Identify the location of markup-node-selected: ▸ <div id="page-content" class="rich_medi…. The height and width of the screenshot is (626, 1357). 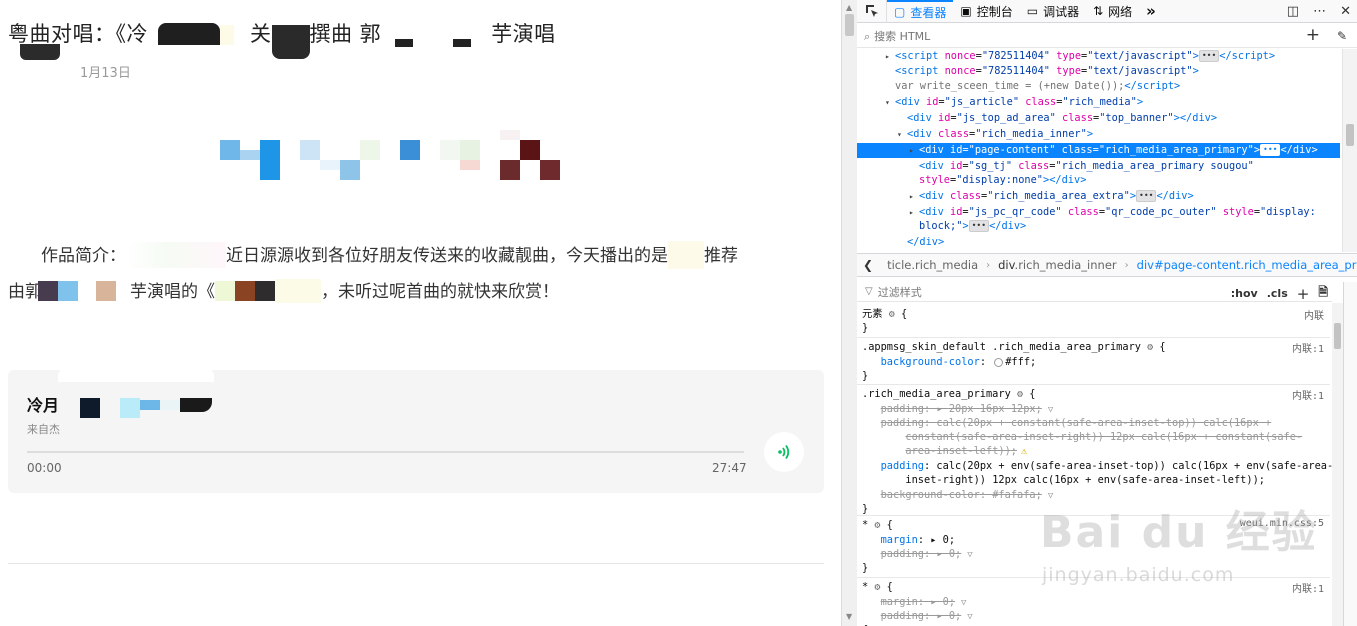
(1098, 150).